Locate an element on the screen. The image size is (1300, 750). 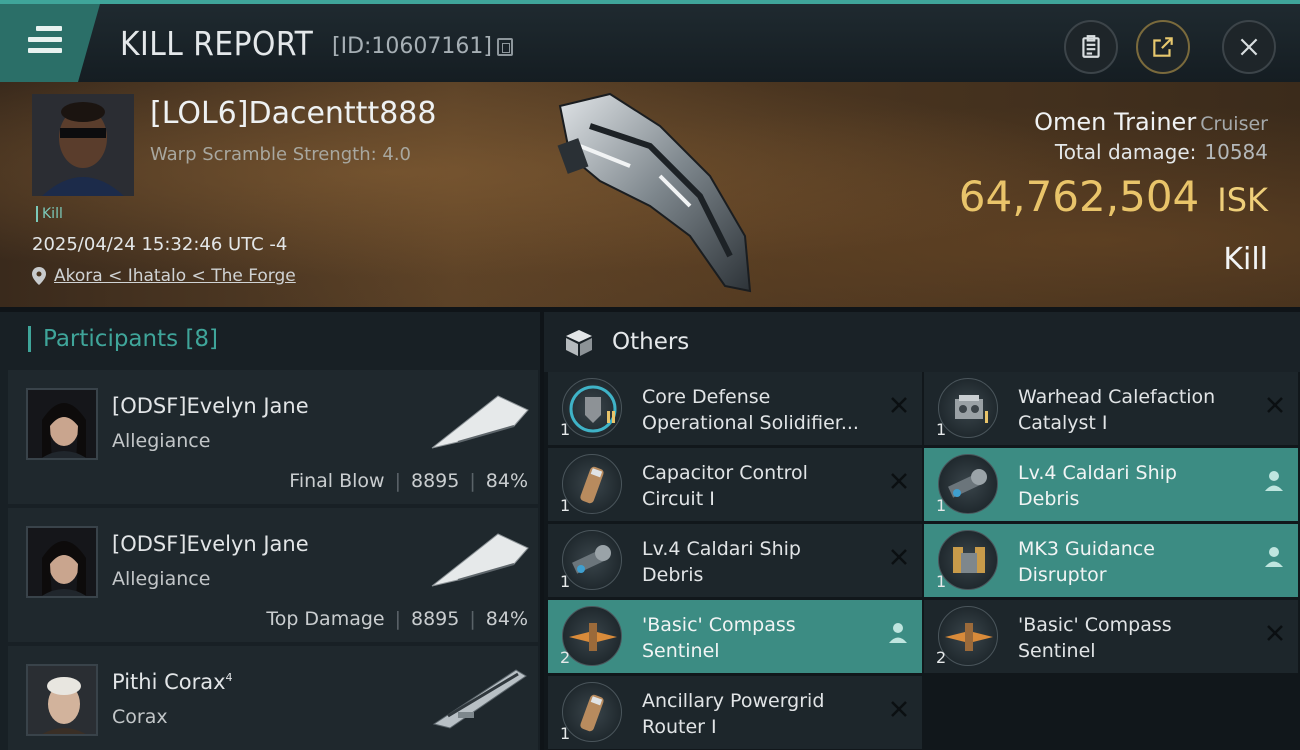
item-name: Capacitor Control Circuit I is located at coordinates (725, 486).